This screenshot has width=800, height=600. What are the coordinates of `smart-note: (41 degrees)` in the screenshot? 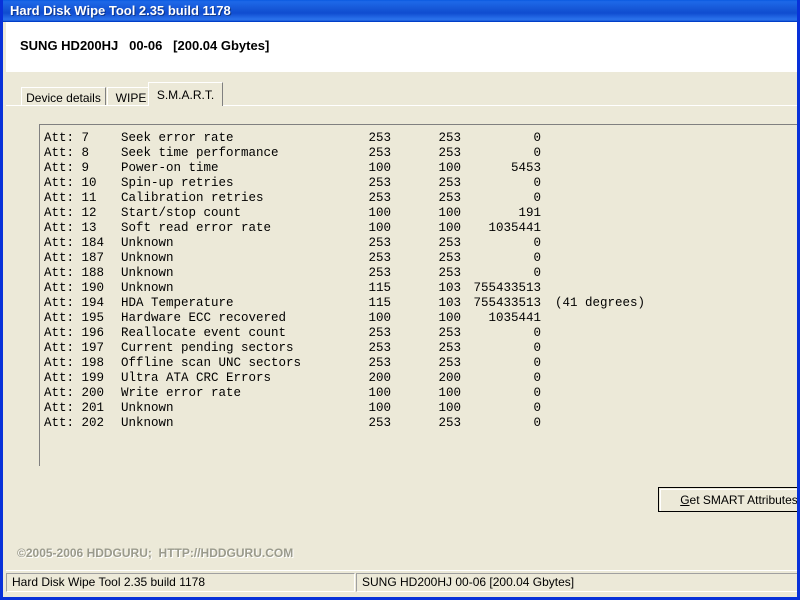 It's located at (600, 303).